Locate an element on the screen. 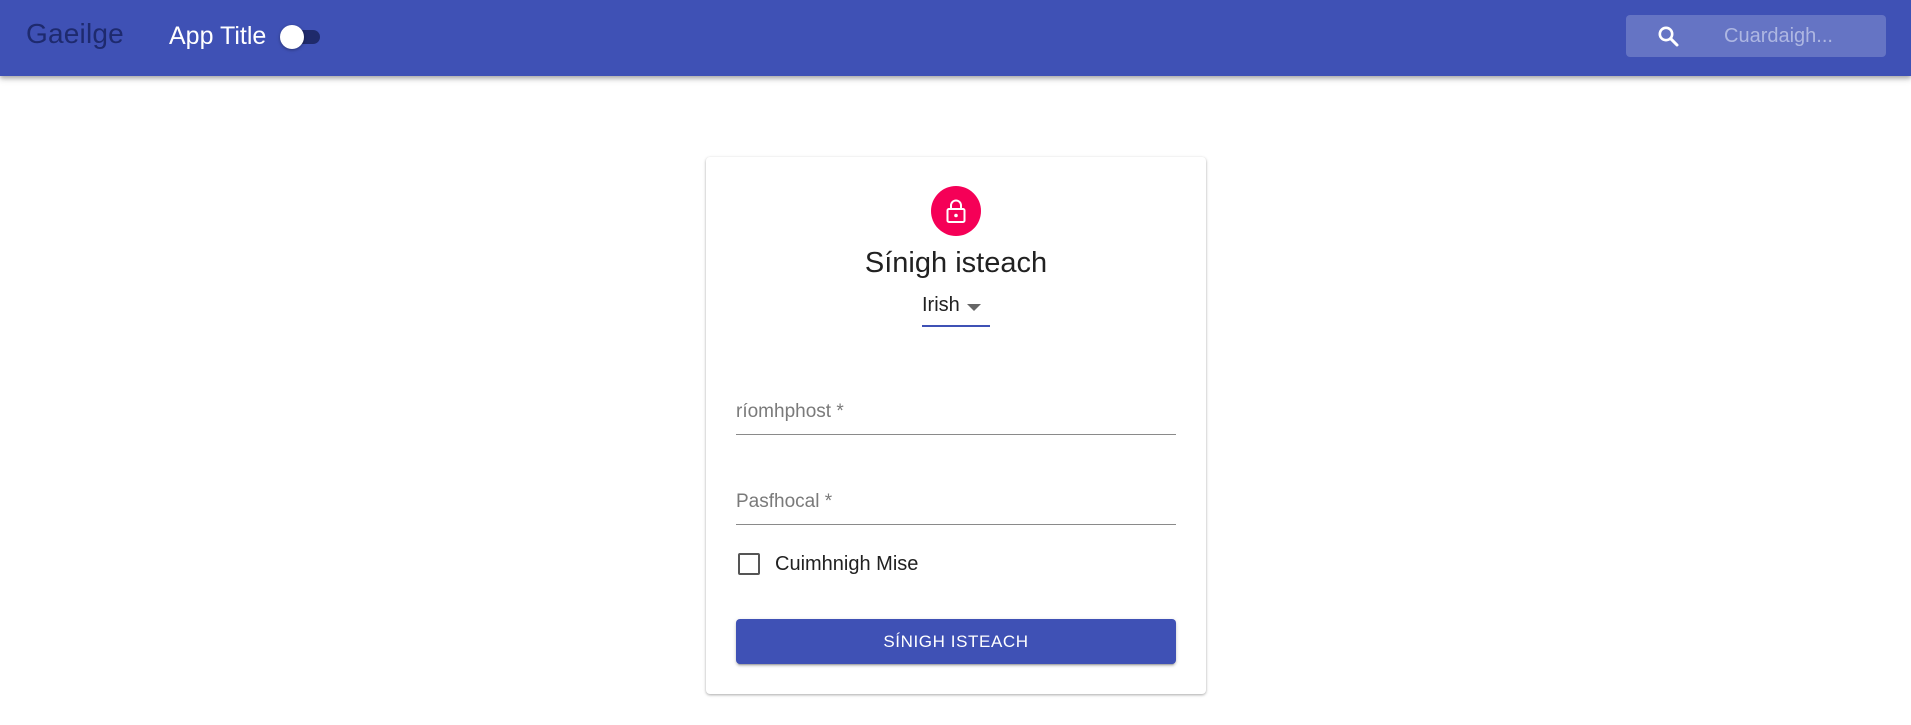 The height and width of the screenshot is (725, 1911). search-input is located at coordinates (1799, 36).